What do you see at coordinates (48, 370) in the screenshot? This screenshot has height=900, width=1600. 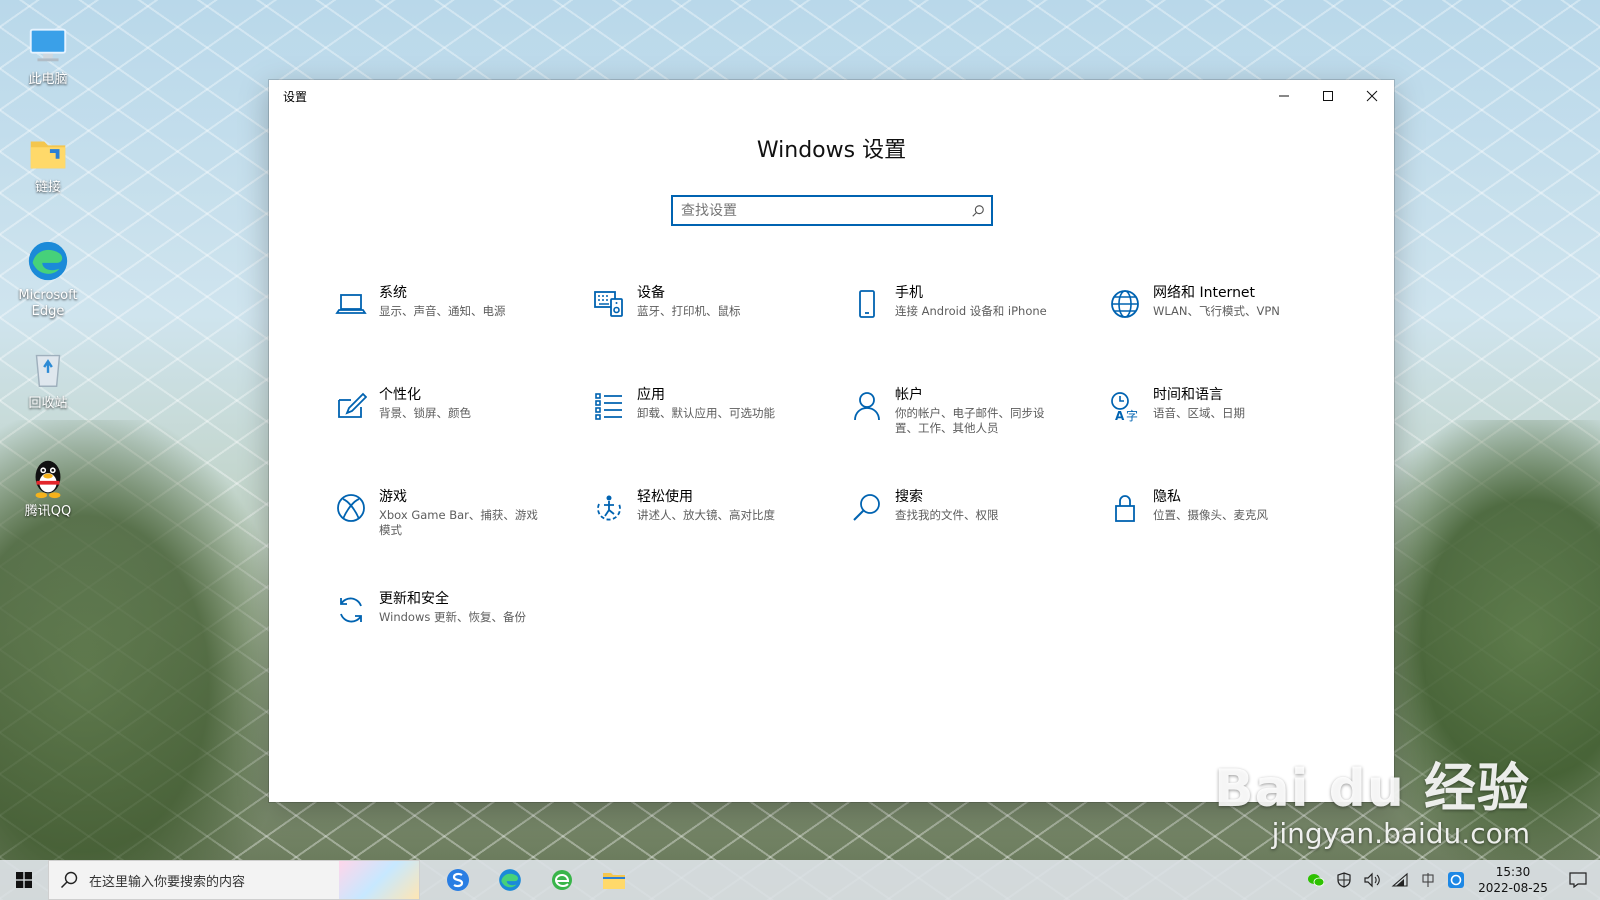 I see `recycle-bin-icon` at bounding box center [48, 370].